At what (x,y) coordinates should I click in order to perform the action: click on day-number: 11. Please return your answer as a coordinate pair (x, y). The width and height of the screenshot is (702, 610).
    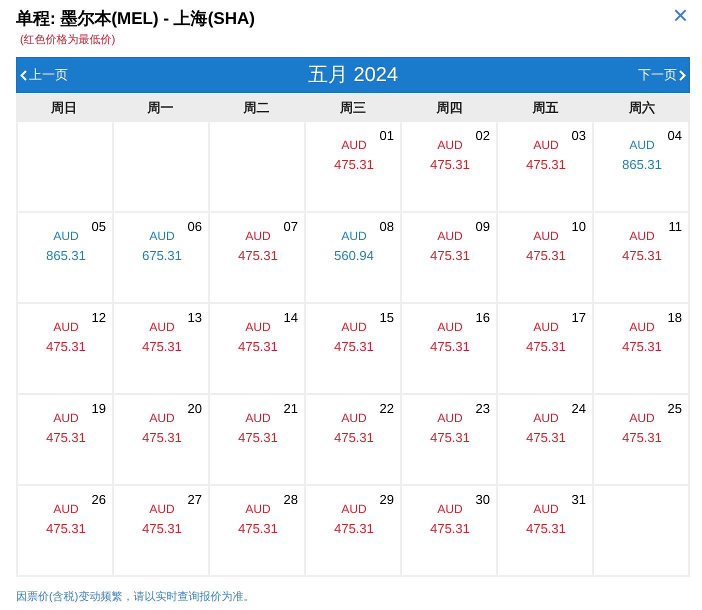
    Looking at the image, I should click on (675, 227).